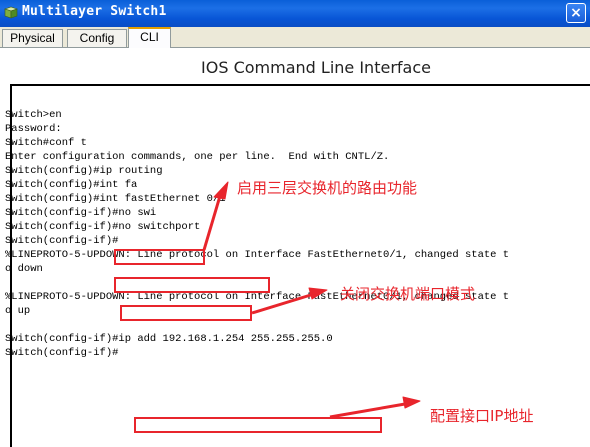 This screenshot has width=590, height=447. Describe the element at coordinates (149, 37) in the screenshot. I see `tab-cli: CLI` at that location.